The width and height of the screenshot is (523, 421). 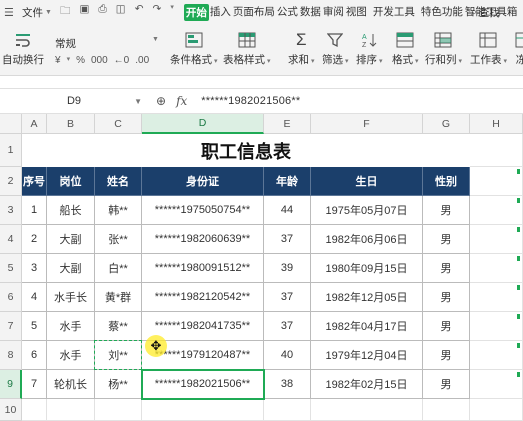 I want to click on row-header: 6, so click(x=11, y=297).